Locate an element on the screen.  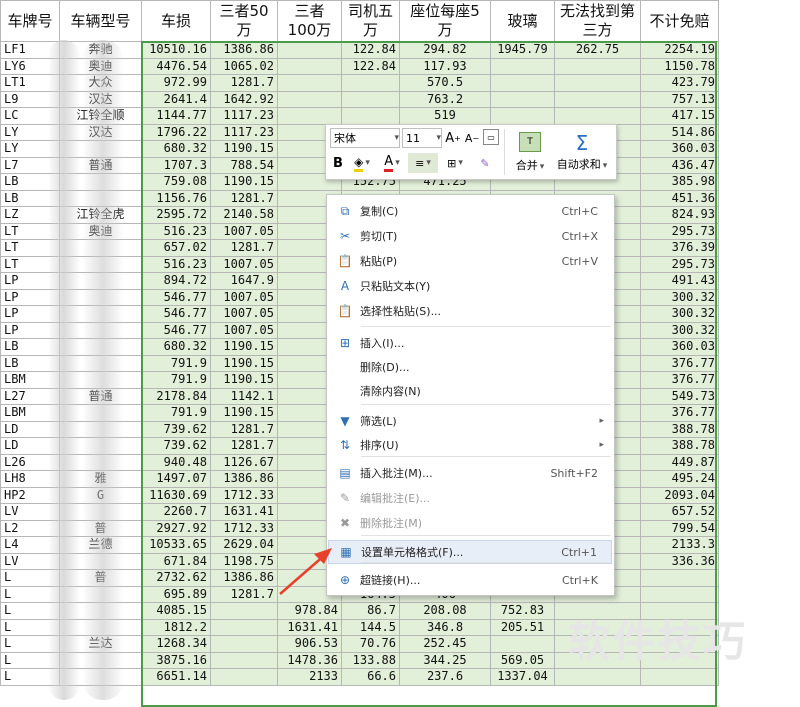
value-cell: 739.62 is located at coordinates (176, 446).